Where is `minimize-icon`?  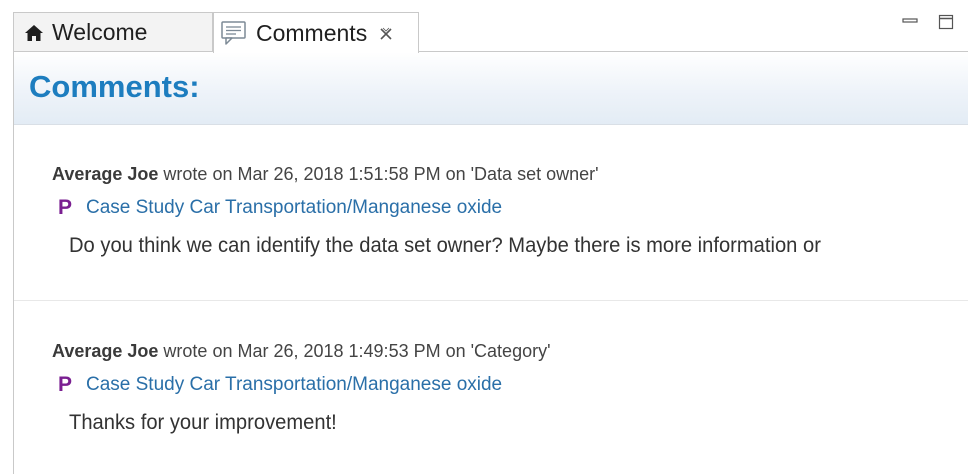
minimize-icon is located at coordinates (910, 22).